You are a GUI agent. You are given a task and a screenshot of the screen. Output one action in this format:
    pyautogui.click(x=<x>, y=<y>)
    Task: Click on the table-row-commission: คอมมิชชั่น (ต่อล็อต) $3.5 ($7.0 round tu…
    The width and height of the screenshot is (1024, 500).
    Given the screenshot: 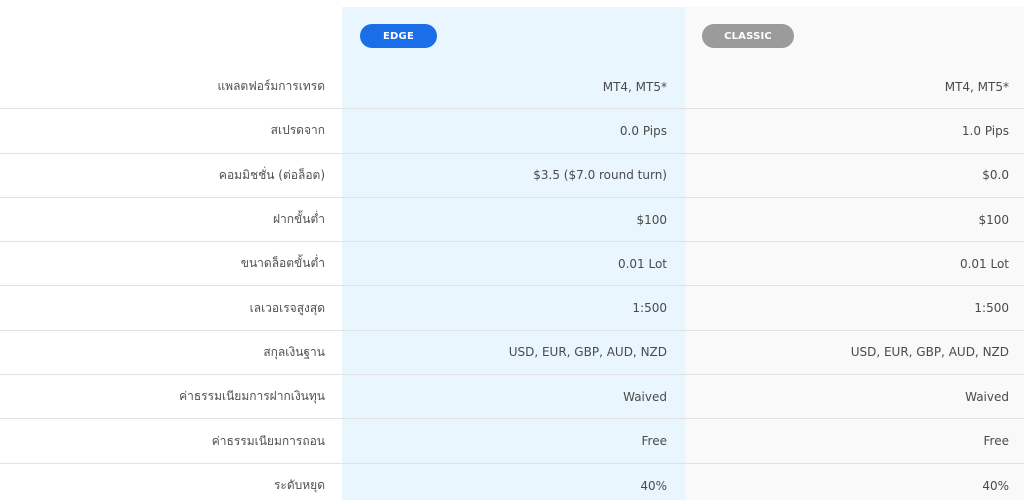 What is the action you would take?
    pyautogui.click(x=512, y=176)
    